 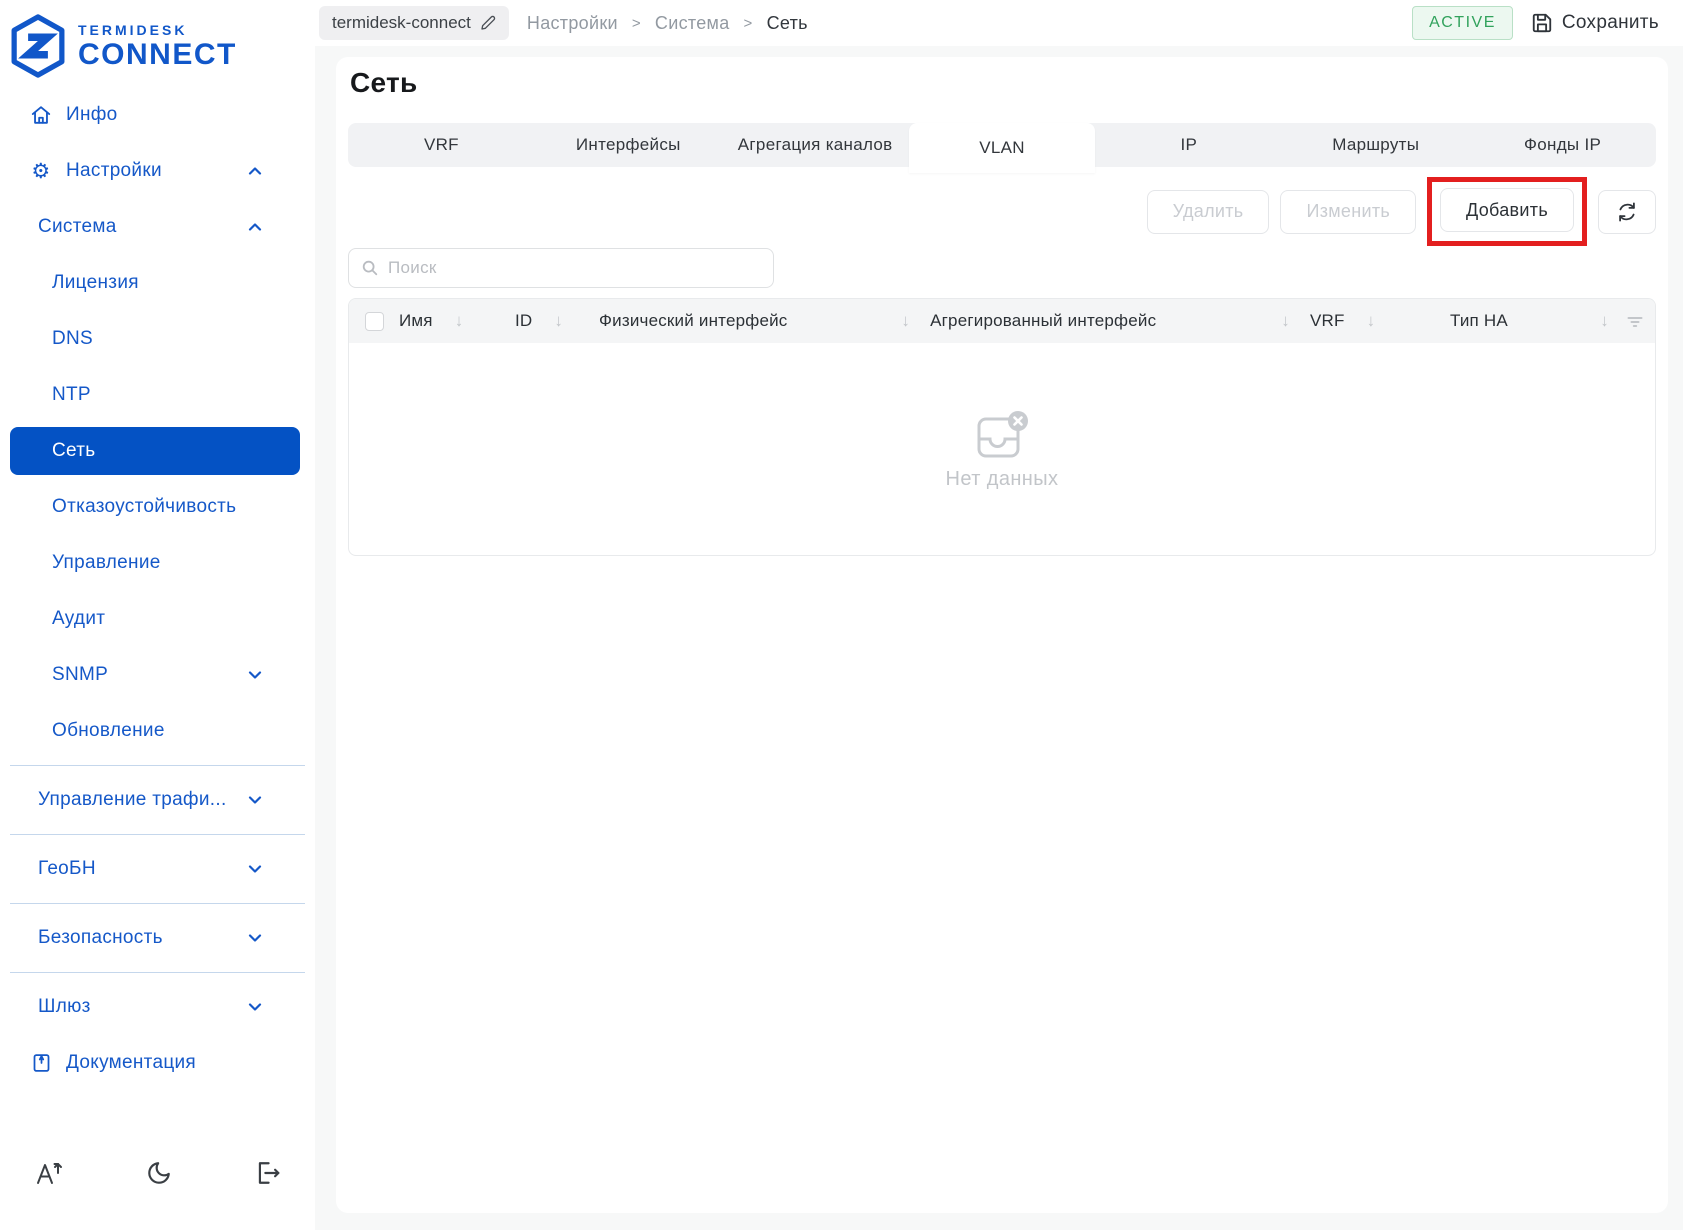 What do you see at coordinates (157, 54) in the screenshot?
I see `brand-name-bottom: CONNECT` at bounding box center [157, 54].